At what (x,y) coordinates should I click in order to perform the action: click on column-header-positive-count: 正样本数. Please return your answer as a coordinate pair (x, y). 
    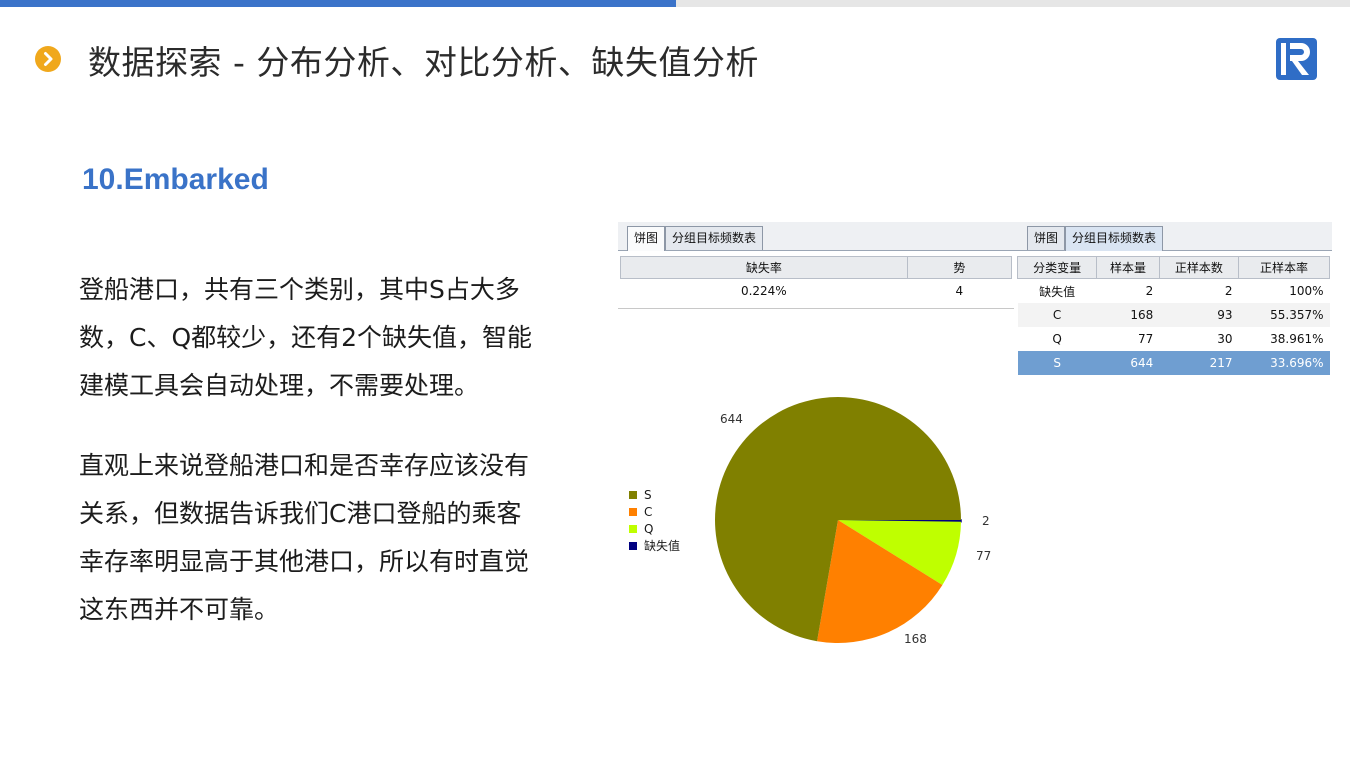
    Looking at the image, I should click on (1199, 267).